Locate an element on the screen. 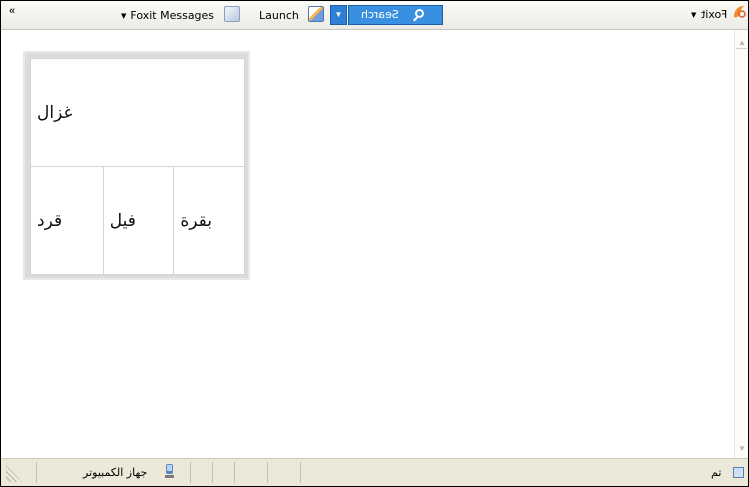 Image resolution: width=749 pixels, height=487 pixels. foxit-menu-button: ▼ Foxit is located at coordinates (709, 14).